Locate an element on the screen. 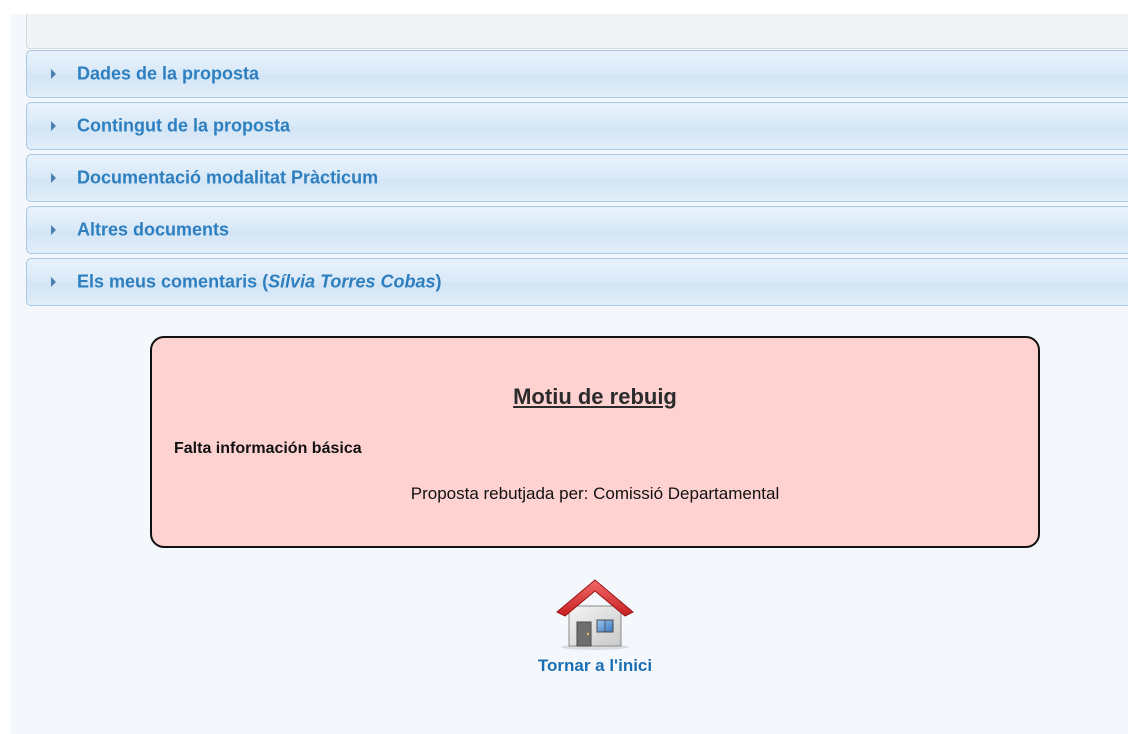  rejection-title: Motiu de rebuig is located at coordinates (595, 396).